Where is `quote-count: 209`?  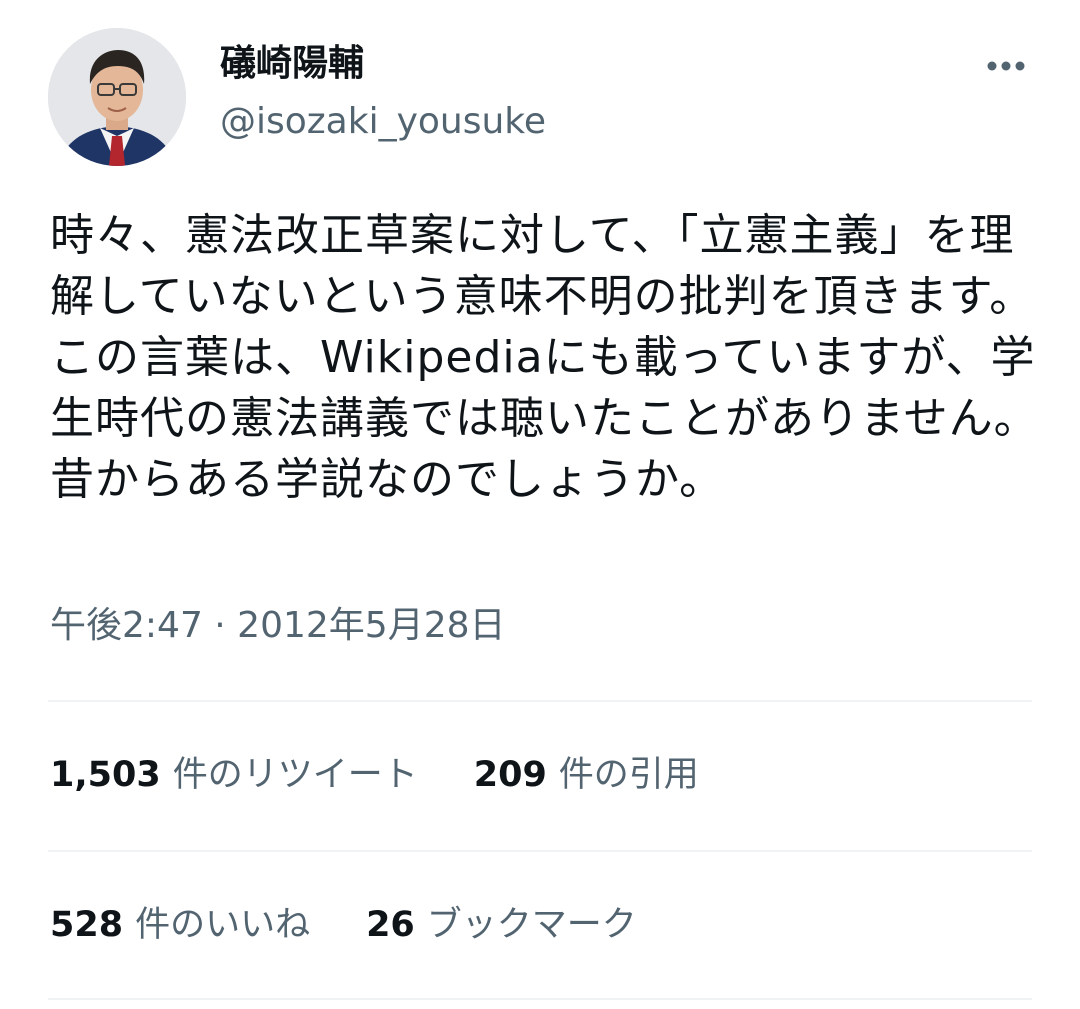 quote-count: 209 is located at coordinates (510, 775).